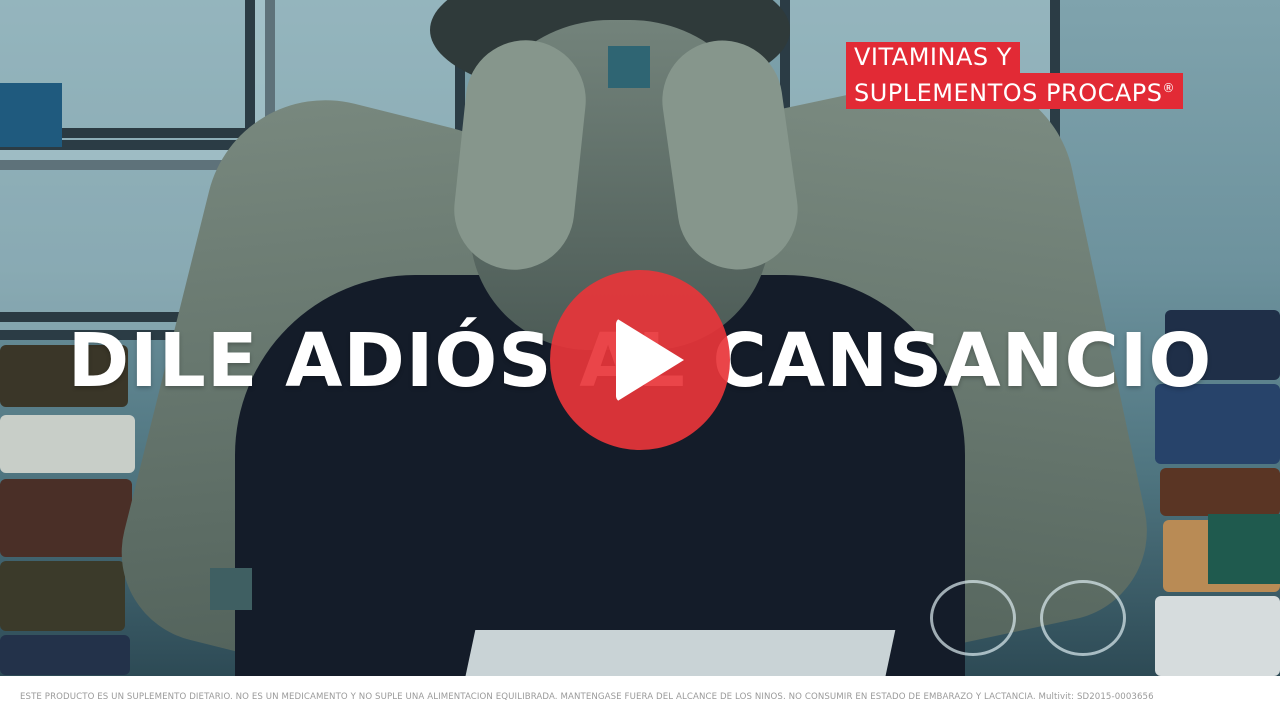 Image resolution: width=1280 pixels, height=720 pixels. What do you see at coordinates (1168, 88) in the screenshot?
I see `registered-mark: ®` at bounding box center [1168, 88].